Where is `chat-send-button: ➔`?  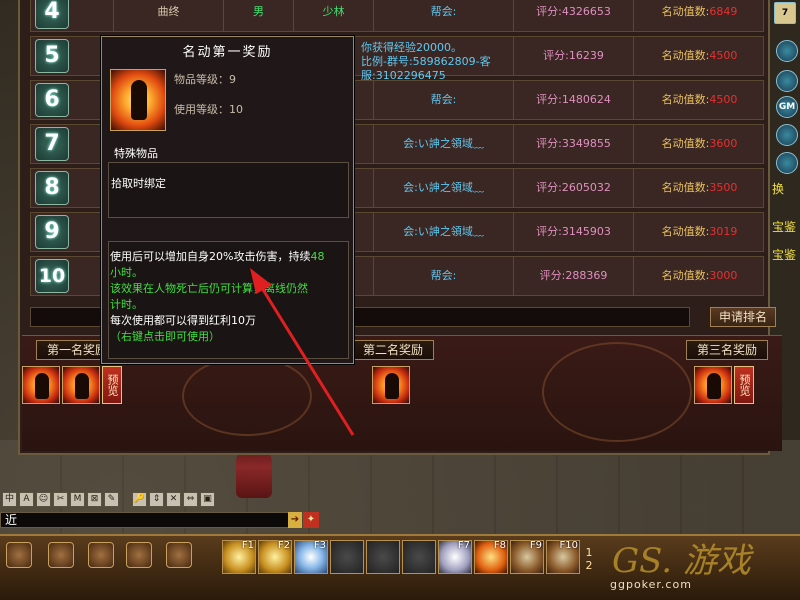 chat-send-button: ➔ is located at coordinates (295, 520).